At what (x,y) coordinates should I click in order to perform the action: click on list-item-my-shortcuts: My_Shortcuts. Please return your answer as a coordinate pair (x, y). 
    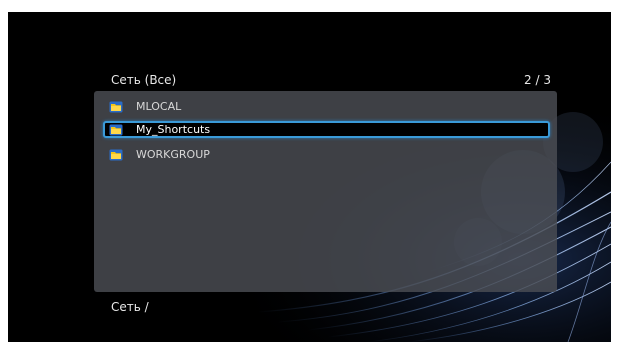
    Looking at the image, I should click on (326, 129).